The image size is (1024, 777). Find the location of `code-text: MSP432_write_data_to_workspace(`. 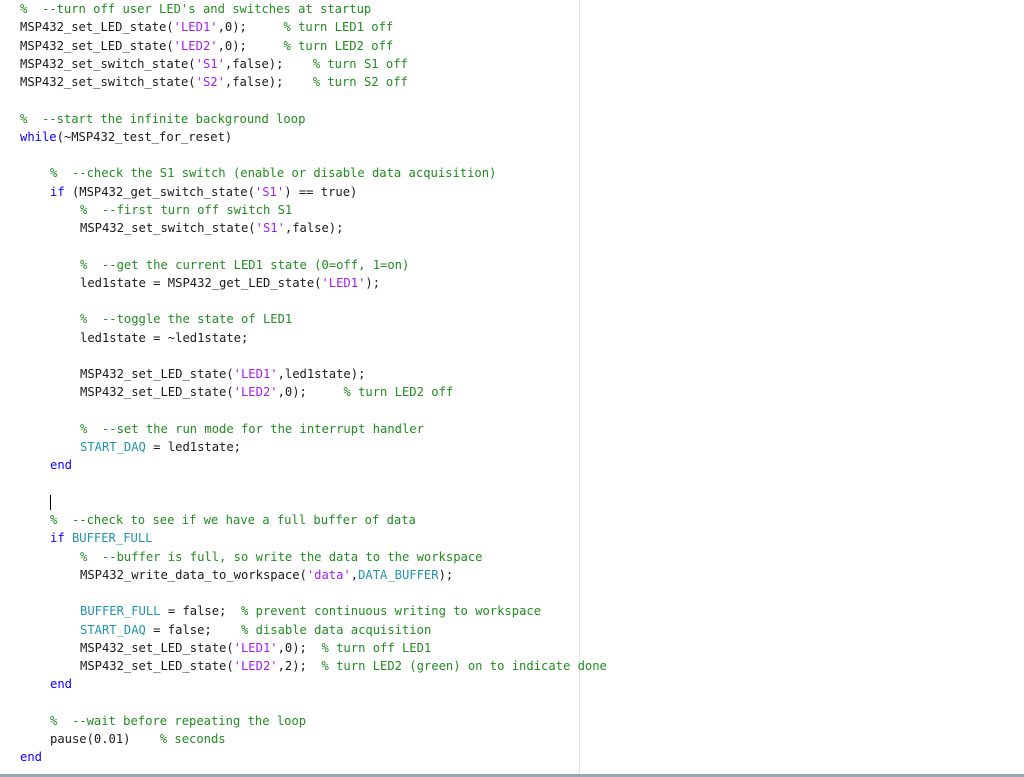

code-text: MSP432_write_data_to_workspace( is located at coordinates (193, 574).